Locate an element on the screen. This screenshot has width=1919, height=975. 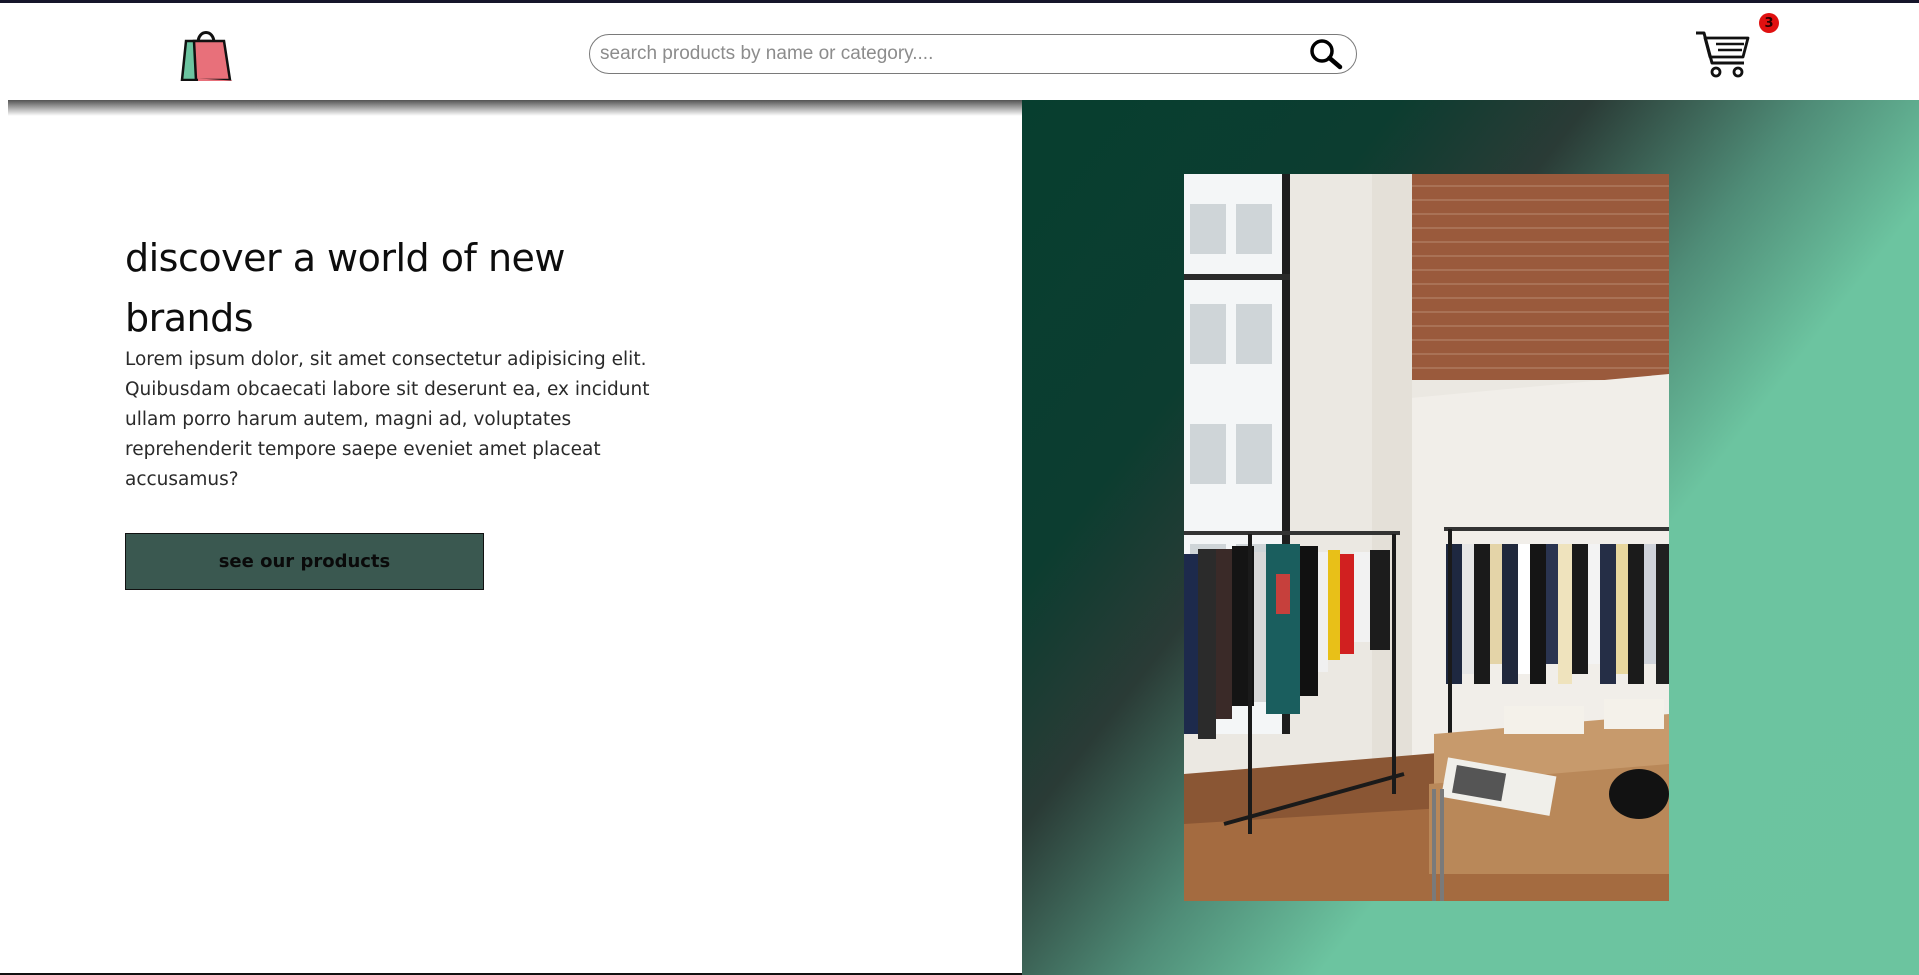
search-icon is located at coordinates (1326, 54).